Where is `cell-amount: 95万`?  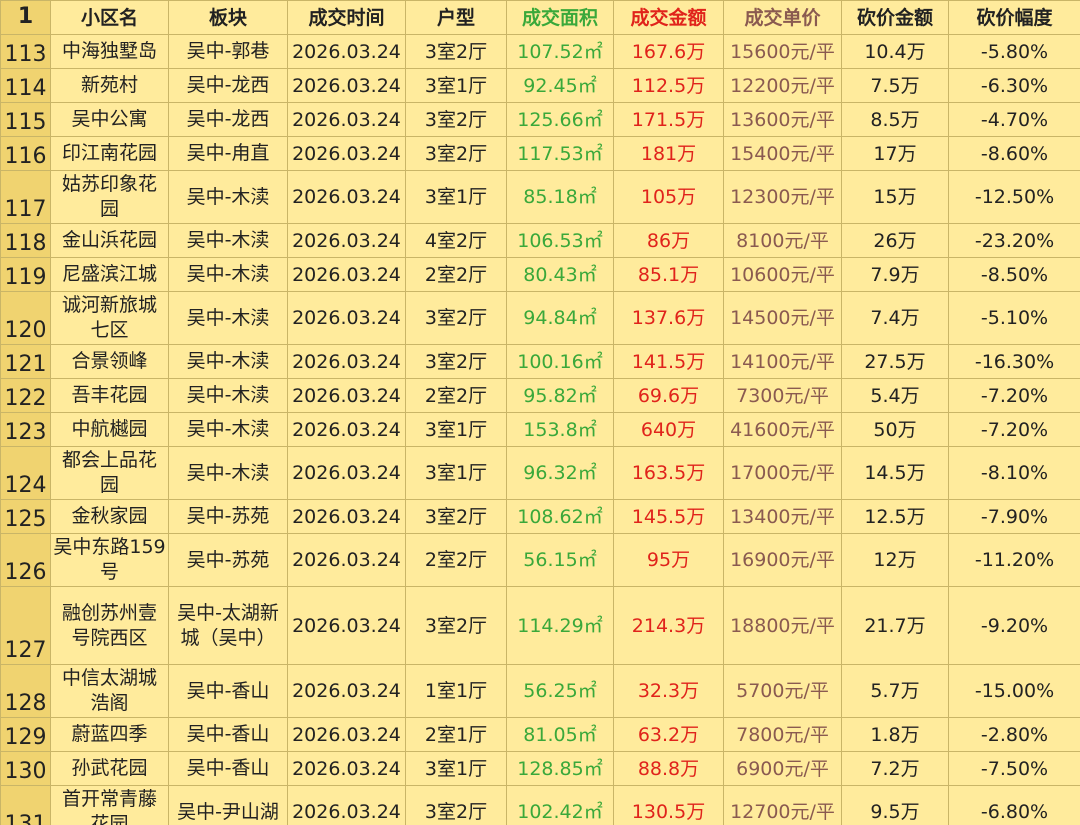 cell-amount: 95万 is located at coordinates (668, 560).